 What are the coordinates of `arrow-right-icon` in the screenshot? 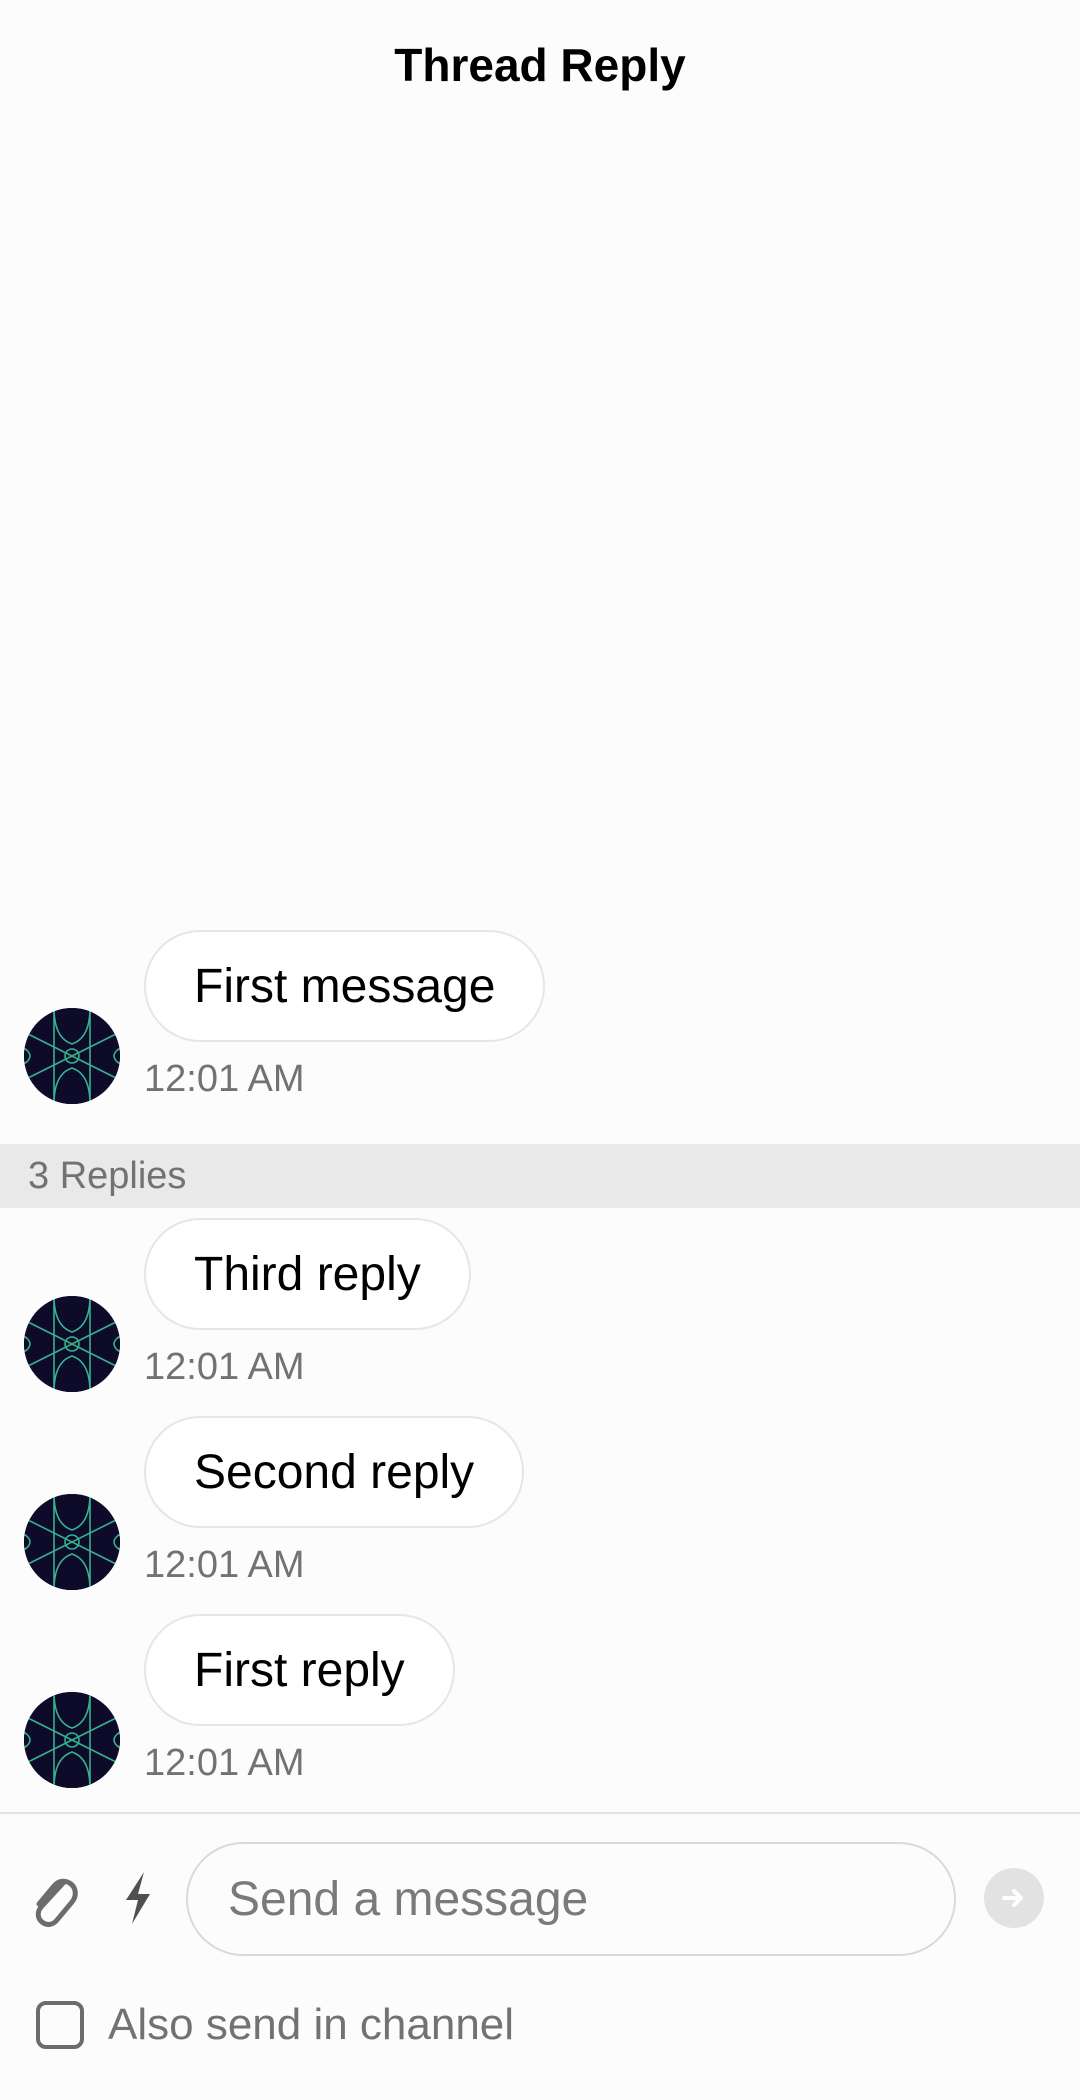 It's located at (1012, 1898).